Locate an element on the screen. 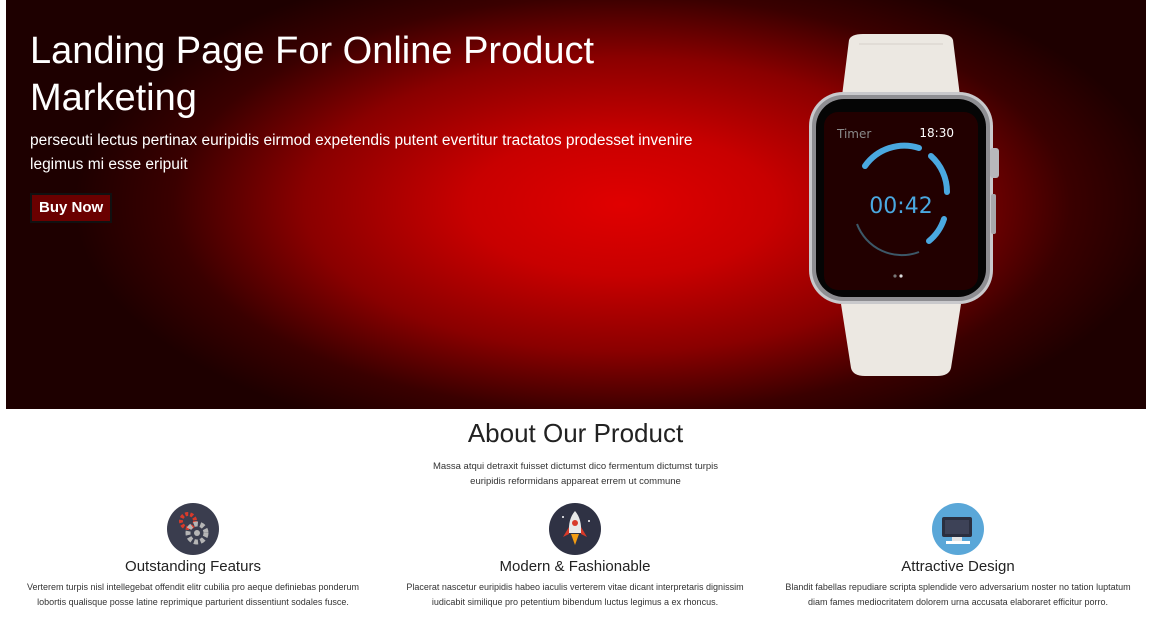 The height and width of the screenshot is (626, 1151). watch-timer-label: Timer is located at coordinates (854, 134).